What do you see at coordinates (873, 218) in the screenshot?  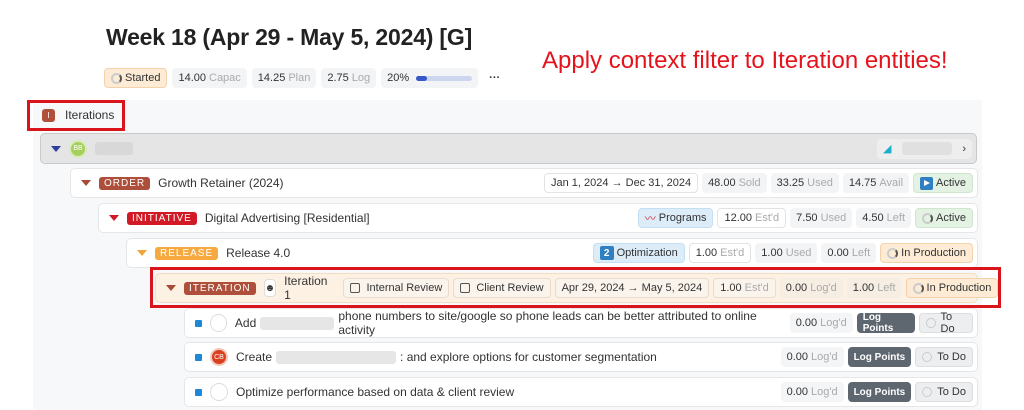 I see `stat-value: 4.50` at bounding box center [873, 218].